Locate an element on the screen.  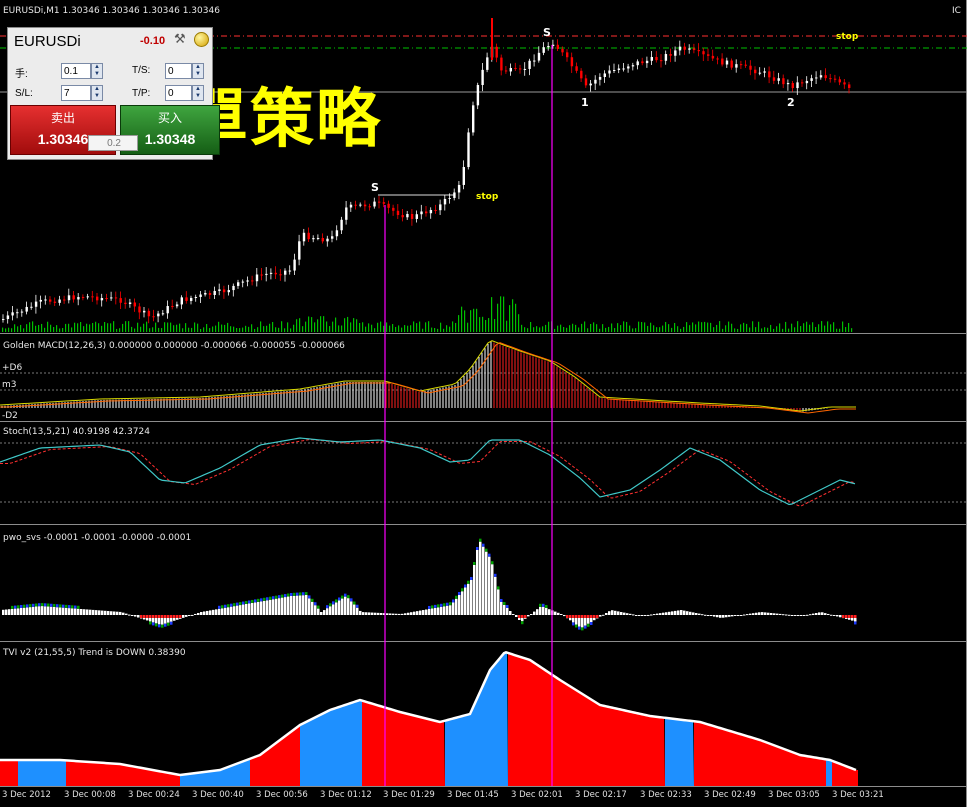
sl-spinner: ▲ ▼ is located at coordinates (97, 93).